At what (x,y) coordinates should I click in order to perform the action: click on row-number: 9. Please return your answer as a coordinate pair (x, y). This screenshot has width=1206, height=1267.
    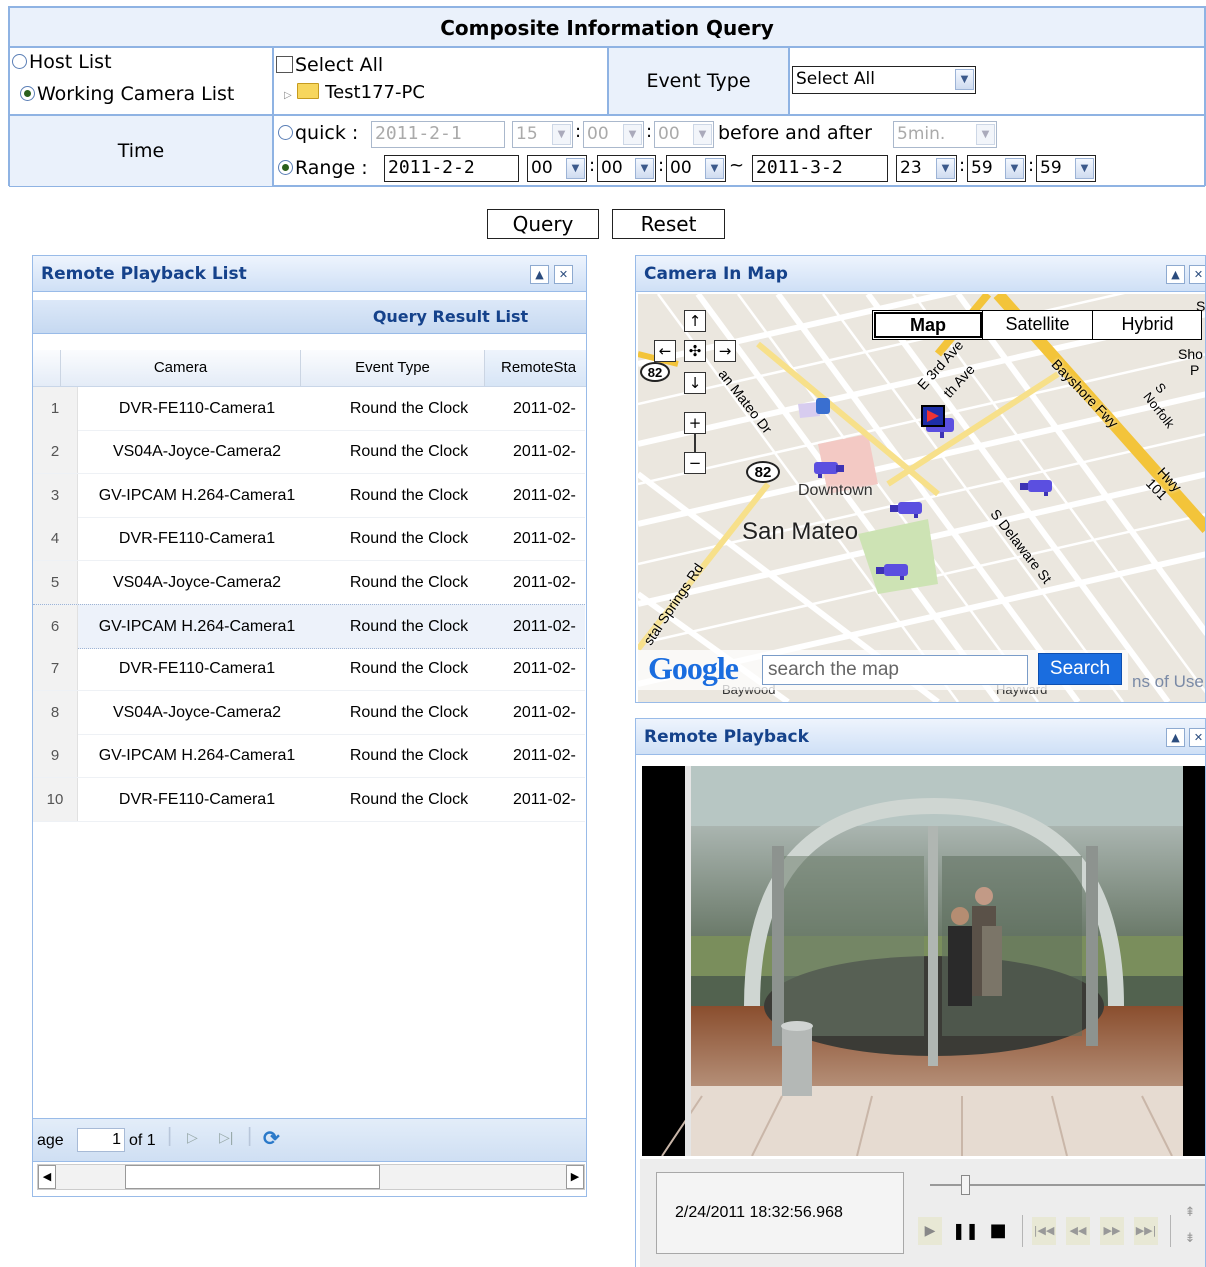
    Looking at the image, I should click on (55, 756).